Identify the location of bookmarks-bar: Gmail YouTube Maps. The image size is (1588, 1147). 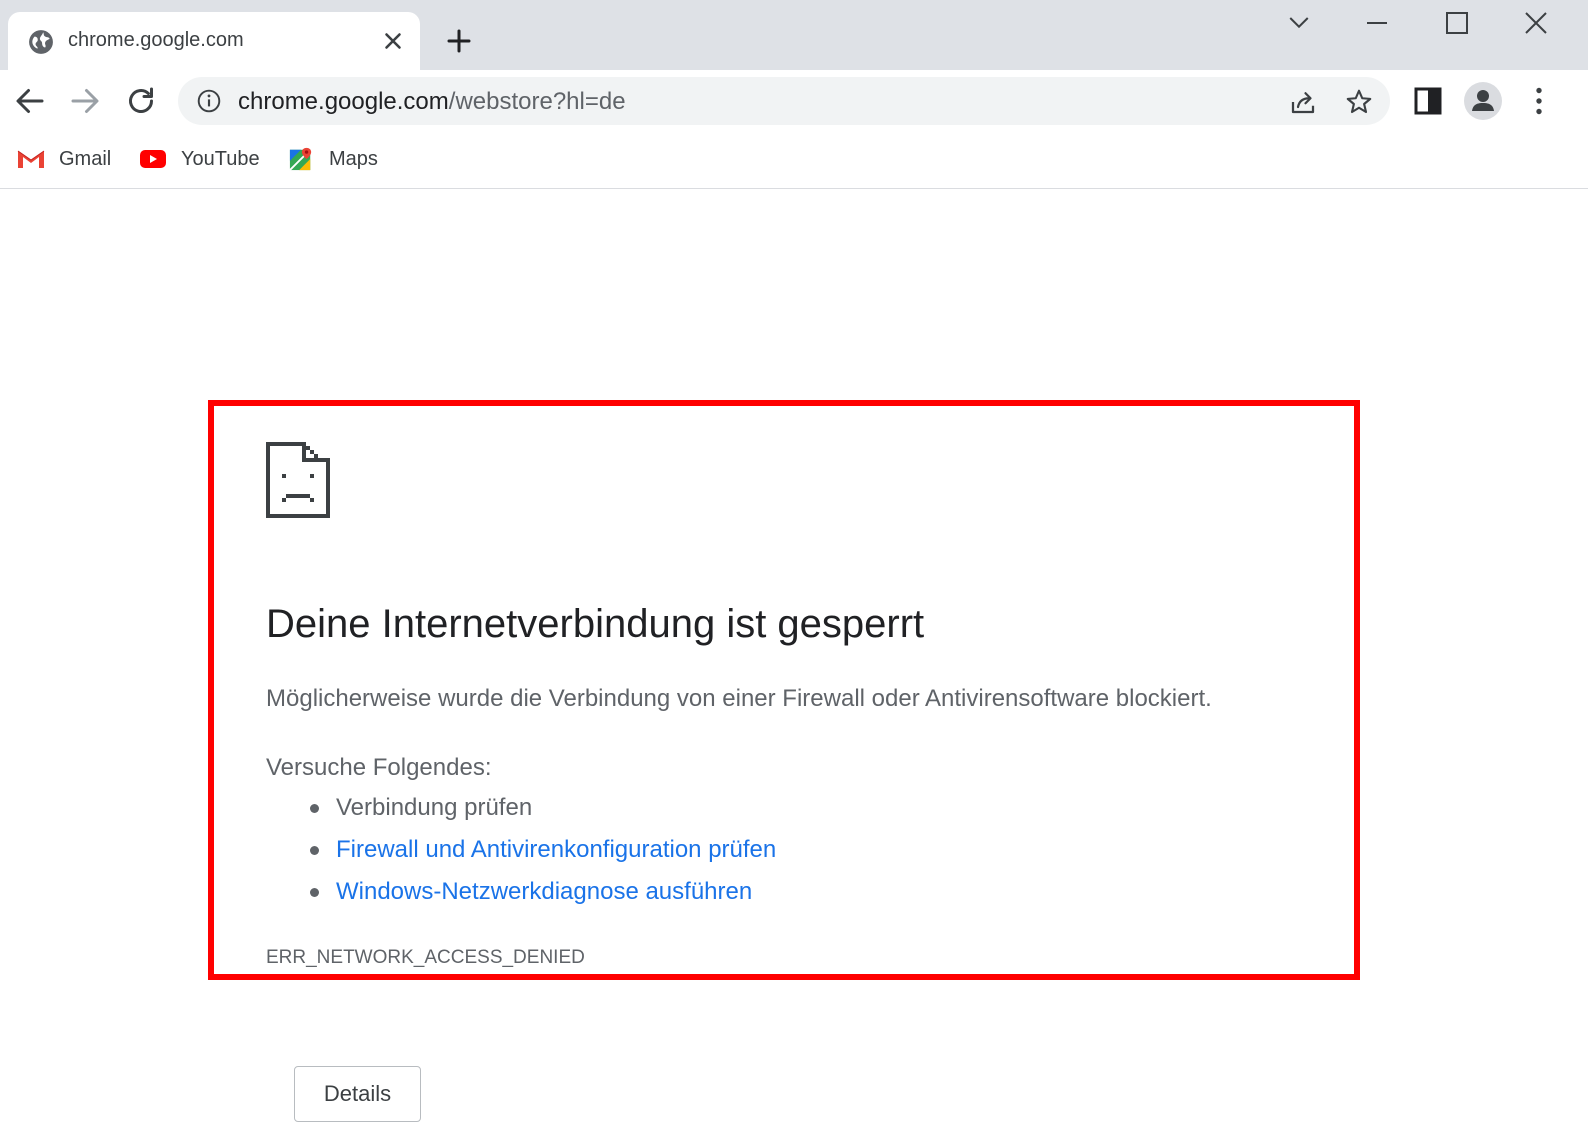
(794, 160).